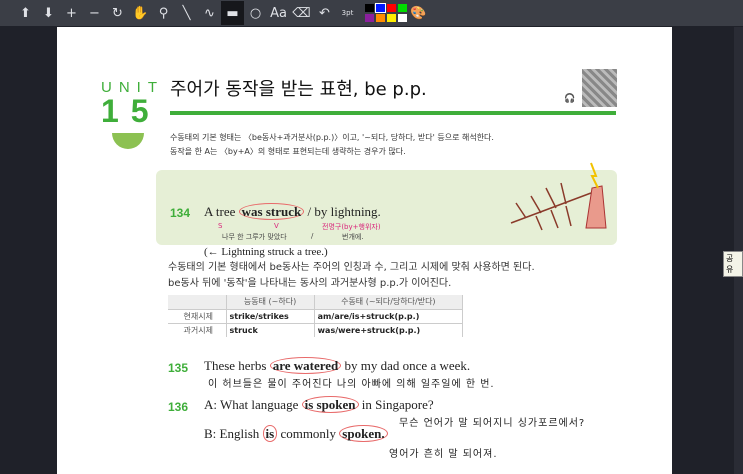 This screenshot has height=474, width=743. I want to click on share-tooltip: 공유, so click(733, 264).